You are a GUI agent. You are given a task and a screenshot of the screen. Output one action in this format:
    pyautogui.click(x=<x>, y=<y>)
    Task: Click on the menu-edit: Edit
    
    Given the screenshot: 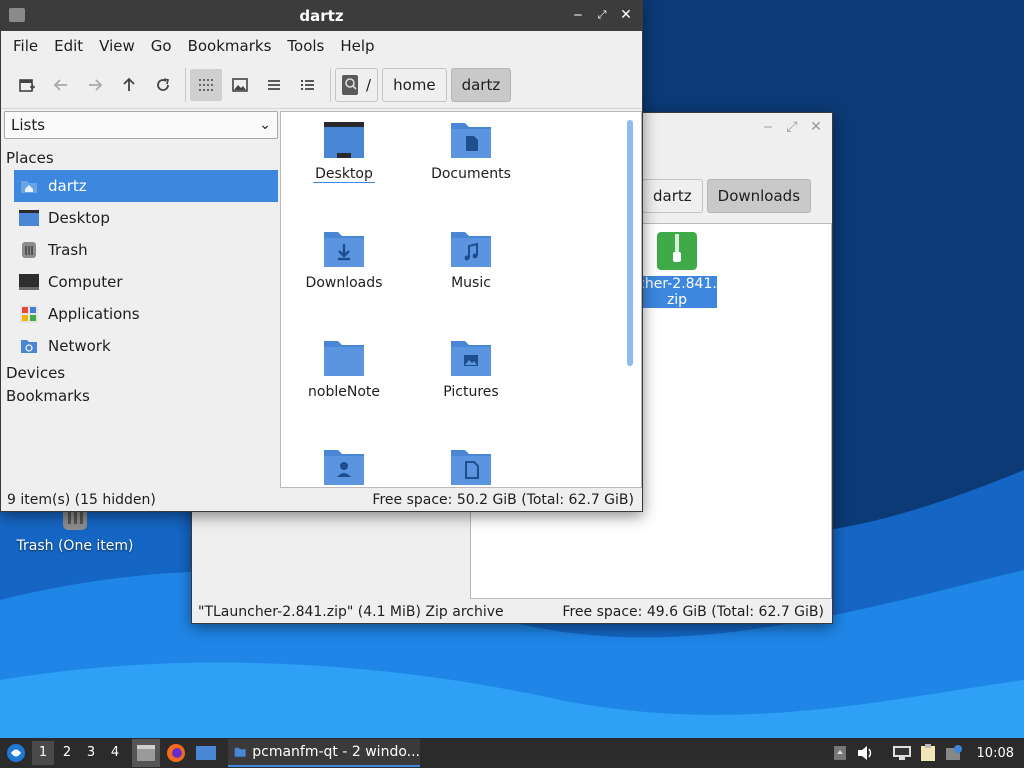 What is the action you would take?
    pyautogui.click(x=68, y=46)
    